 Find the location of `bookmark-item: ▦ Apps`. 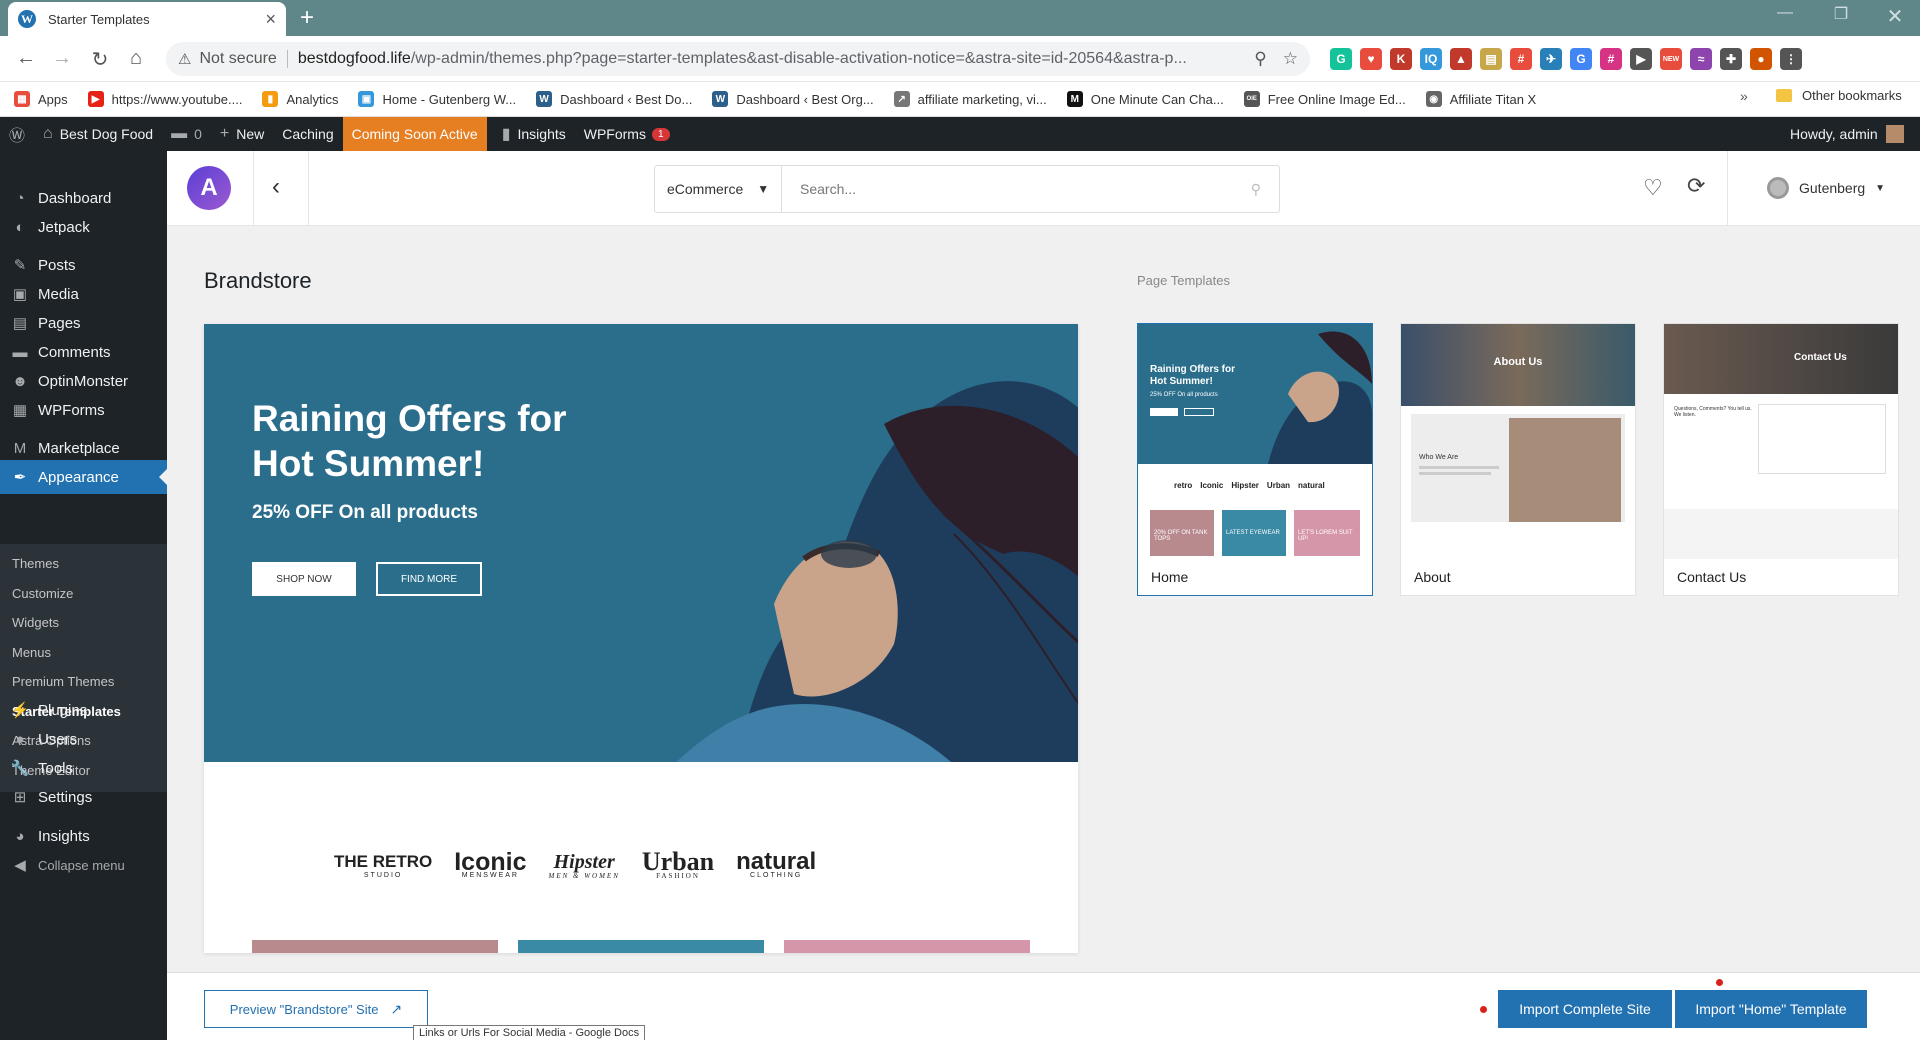

bookmark-item: ▦ Apps is located at coordinates (41, 99).